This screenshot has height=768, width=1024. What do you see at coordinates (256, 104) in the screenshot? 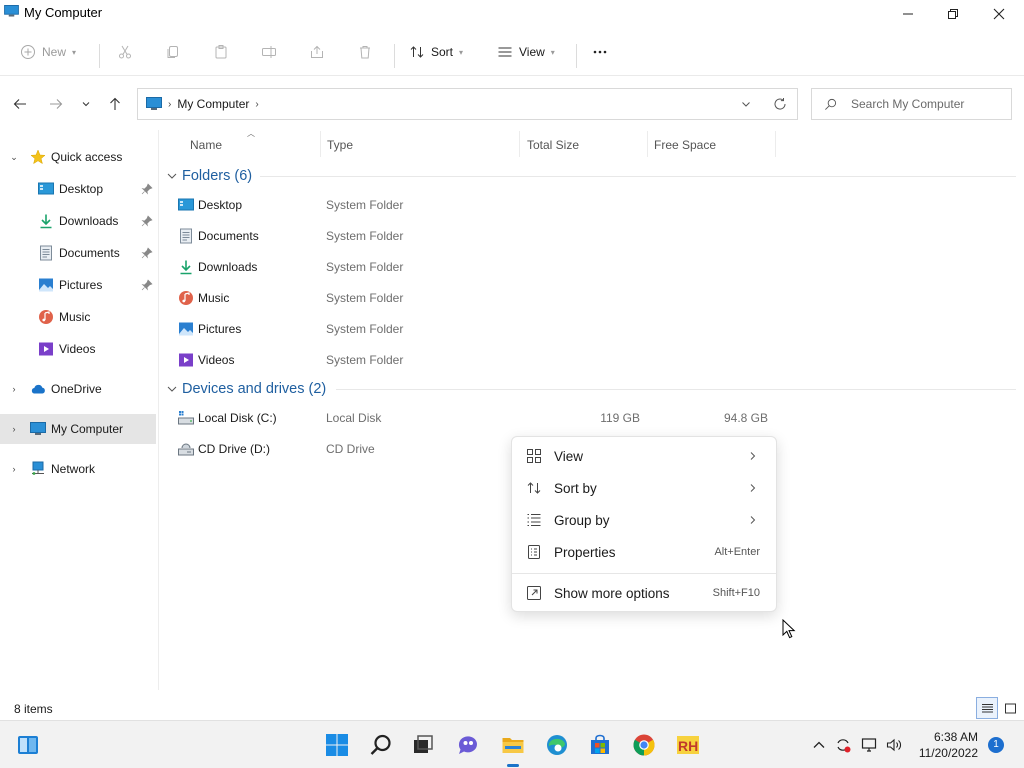
I see `breadcrumb-chevron-icon: ›` at bounding box center [256, 104].